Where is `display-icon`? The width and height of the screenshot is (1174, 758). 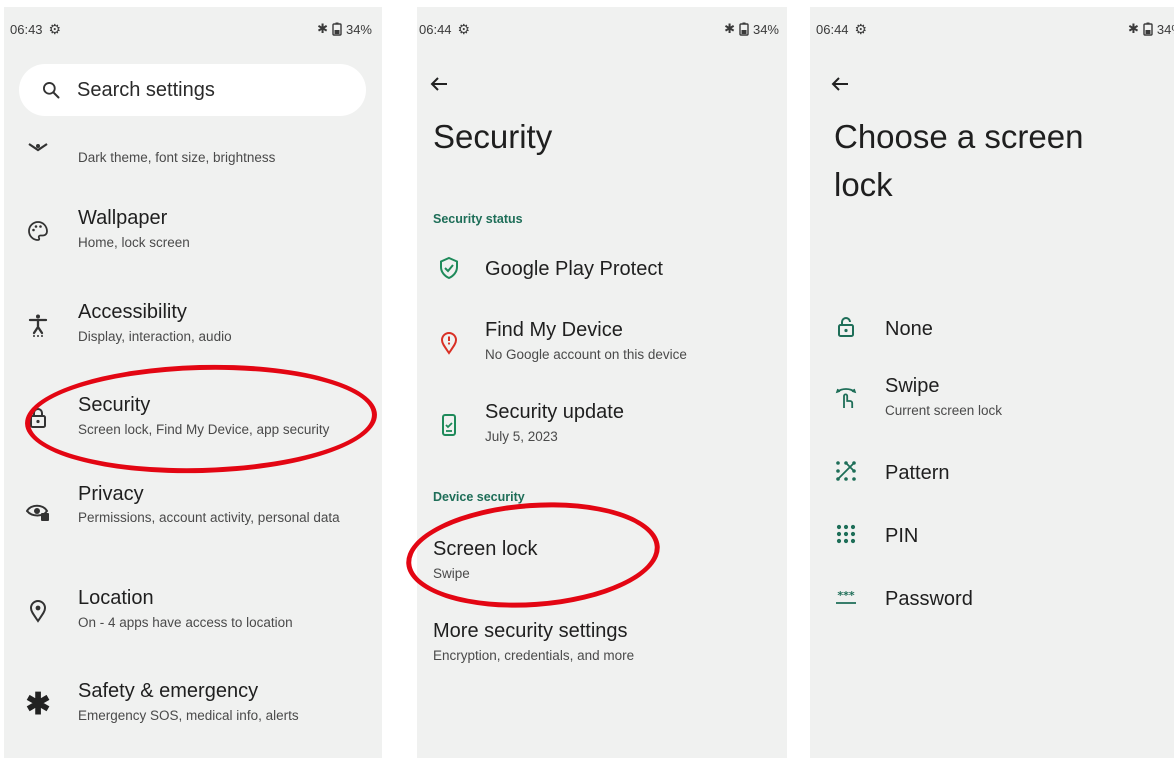
display-icon is located at coordinates (38, 147).